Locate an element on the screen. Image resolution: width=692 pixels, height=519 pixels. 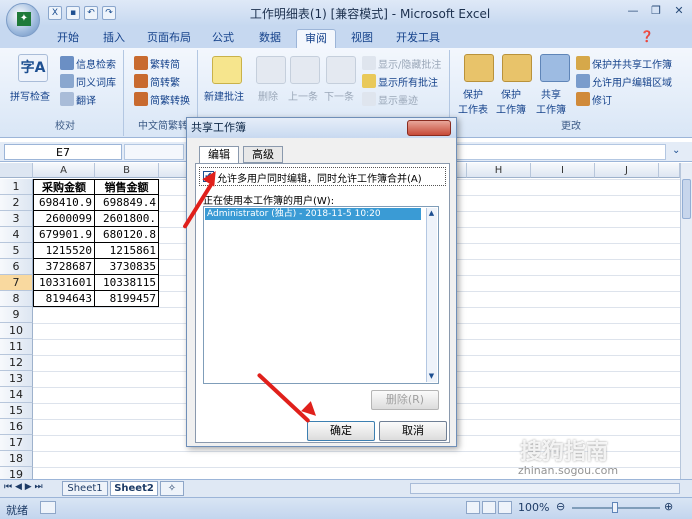
users-list: Administrator (独占) - 2018-11-5 10:20 ▲ ▼ is located at coordinates (321, 295).